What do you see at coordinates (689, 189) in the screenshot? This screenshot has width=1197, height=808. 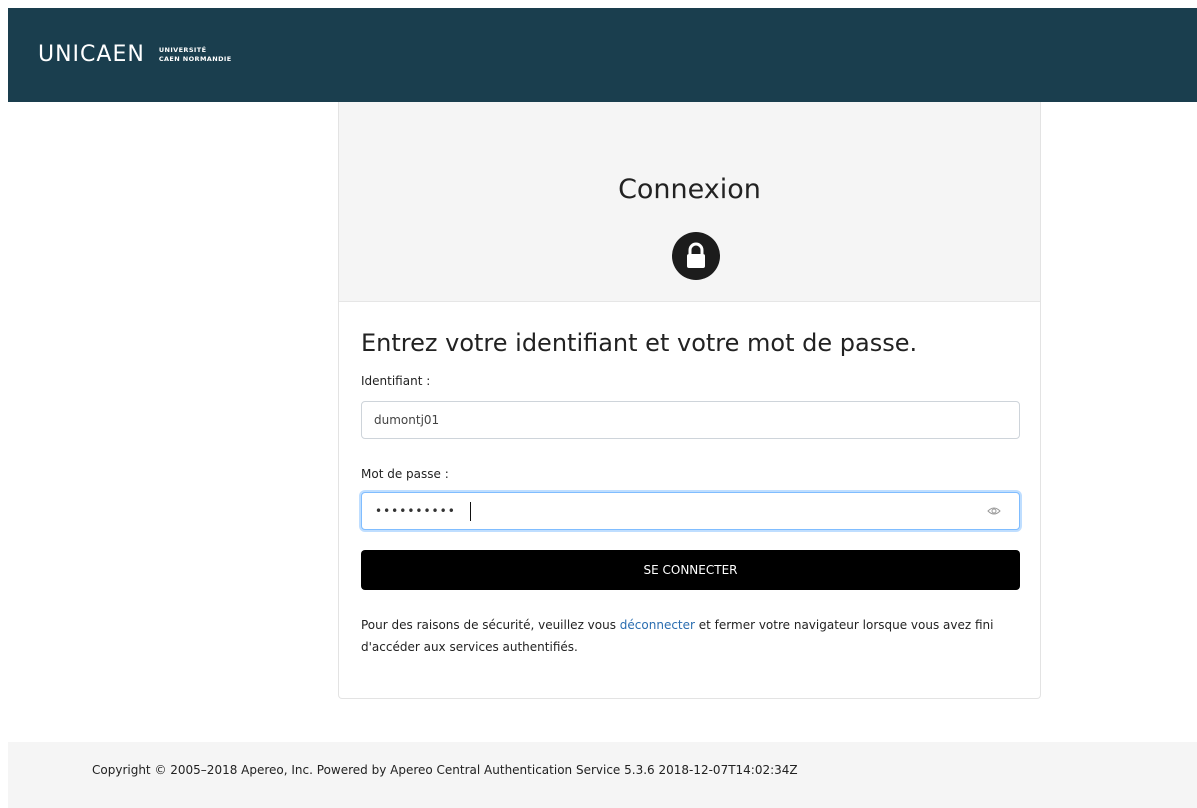 I see `login-title: Connexion` at bounding box center [689, 189].